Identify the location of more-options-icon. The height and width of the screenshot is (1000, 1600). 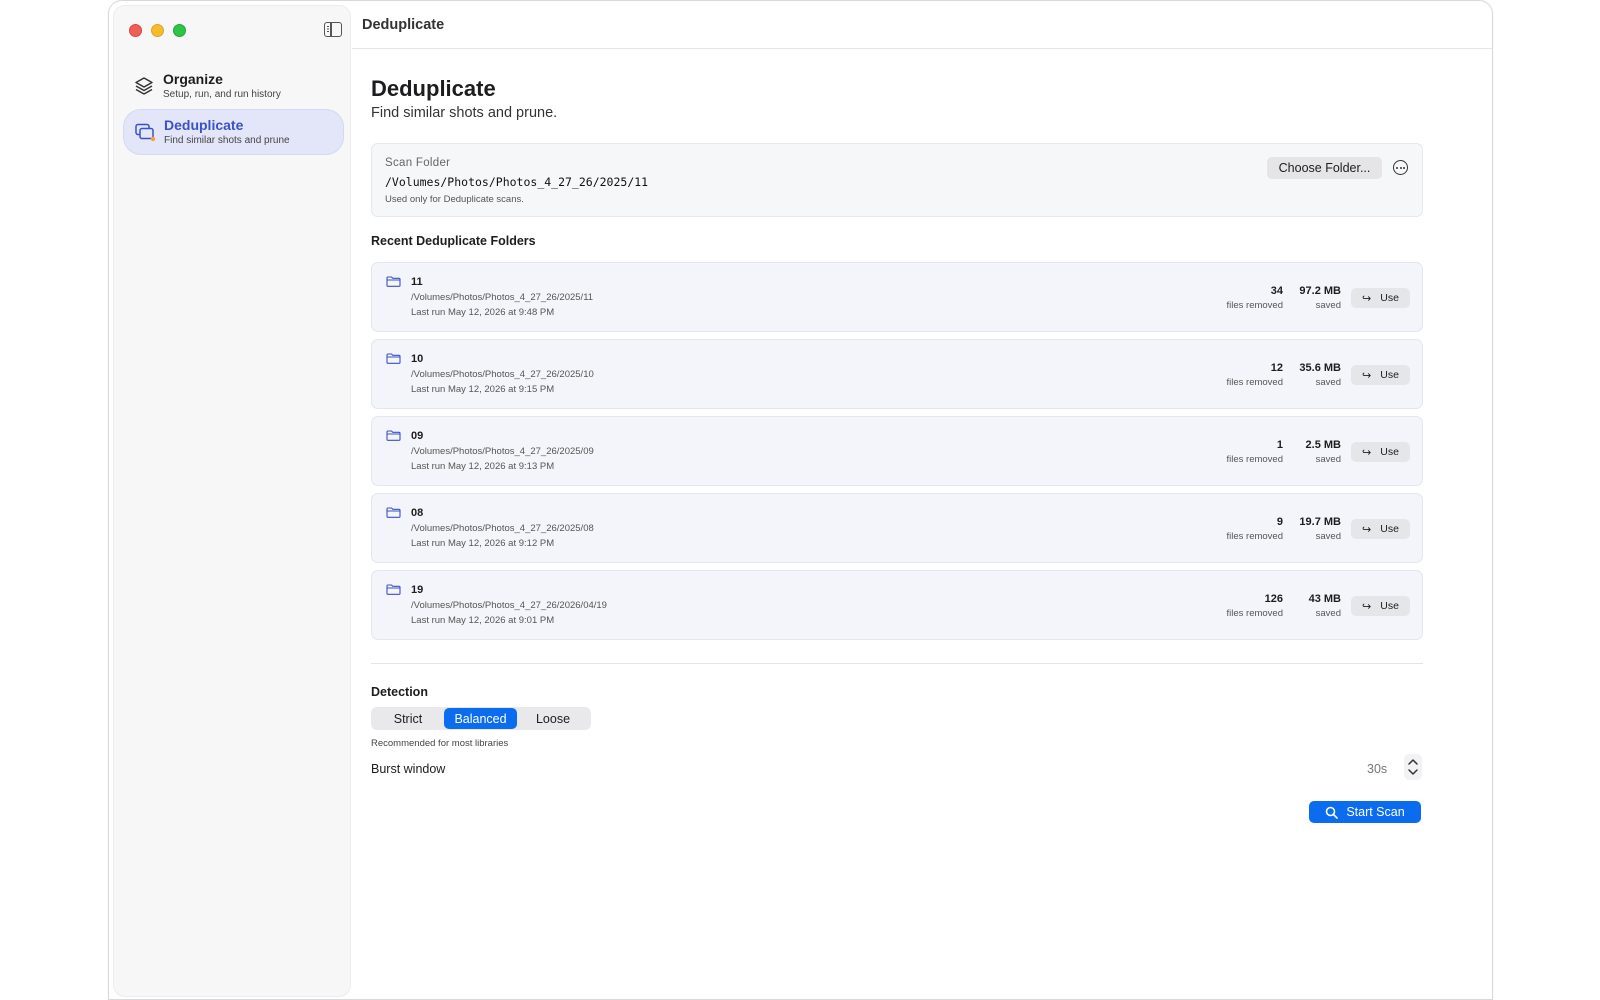
(1400, 167).